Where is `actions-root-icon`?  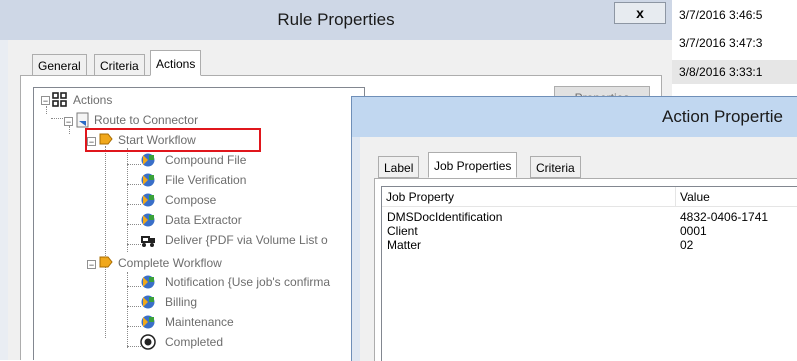 actions-root-icon is located at coordinates (59, 99).